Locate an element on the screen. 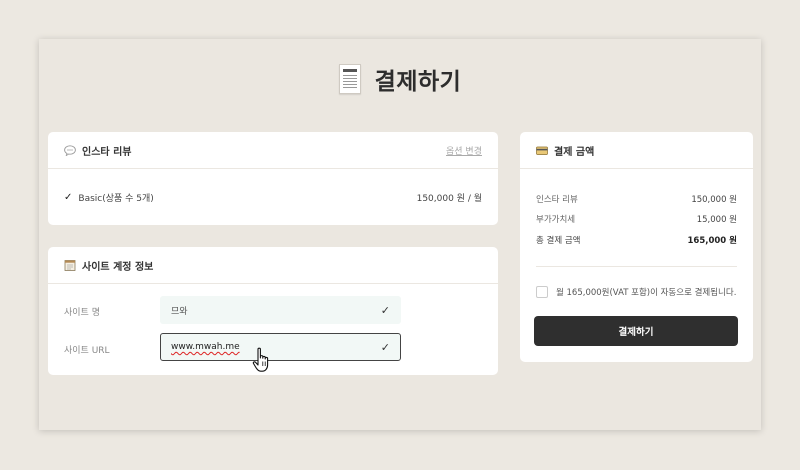 The image size is (800, 470). receipt-icon is located at coordinates (349, 79).